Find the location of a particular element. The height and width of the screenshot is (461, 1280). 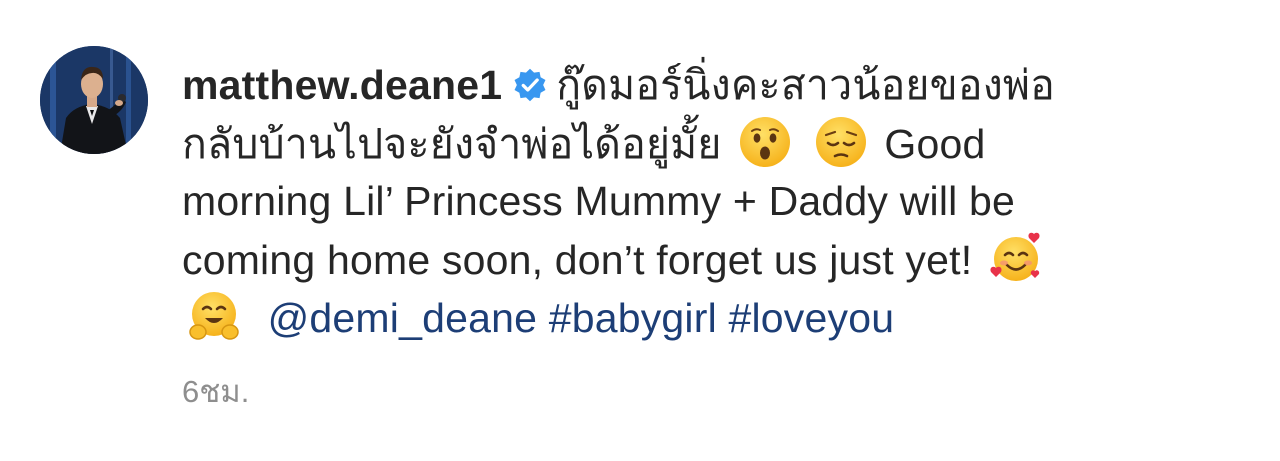

hugging-face-emoji is located at coordinates (214, 316).